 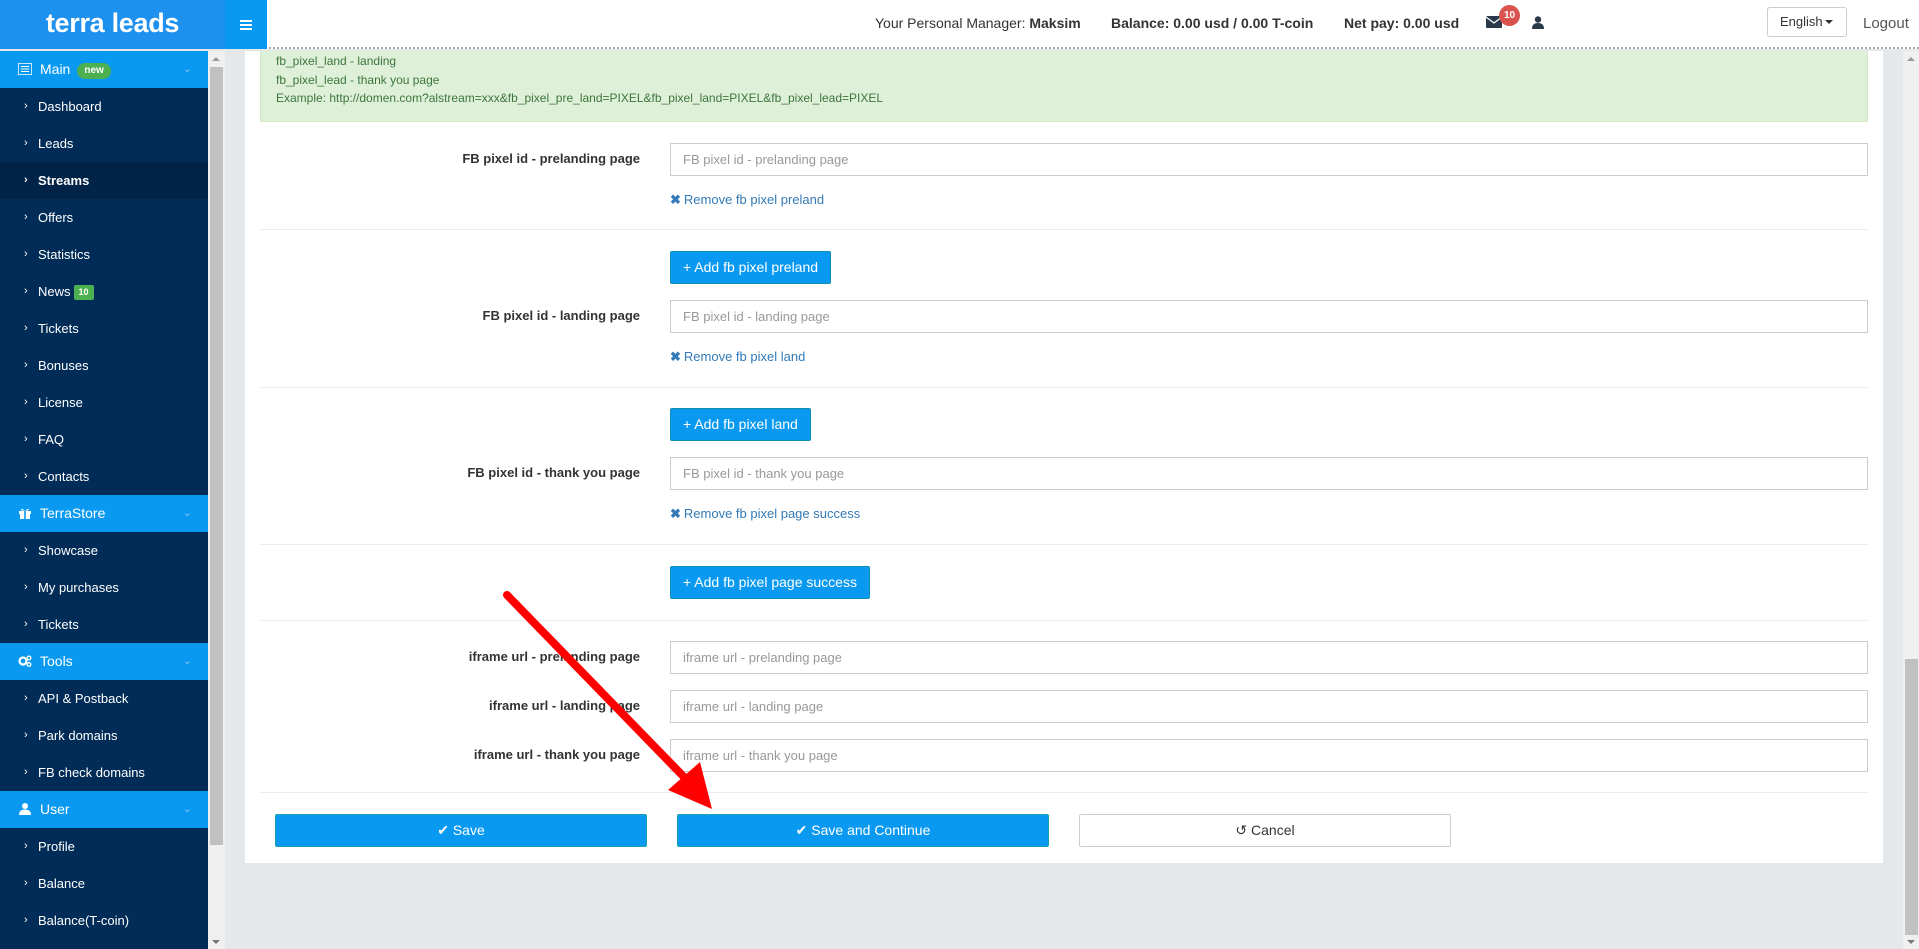 I want to click on sidebar-item-store-tickets: › Tickets, so click(x=104, y=624).